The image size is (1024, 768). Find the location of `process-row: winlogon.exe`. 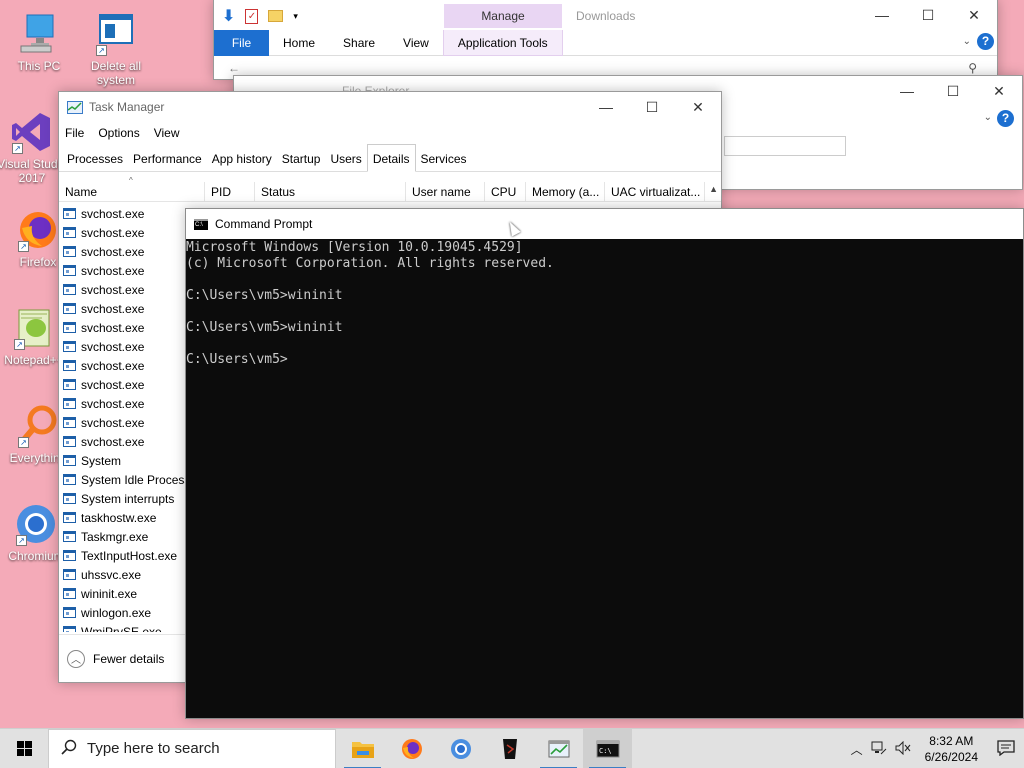

process-row: winlogon.exe is located at coordinates (126, 612).